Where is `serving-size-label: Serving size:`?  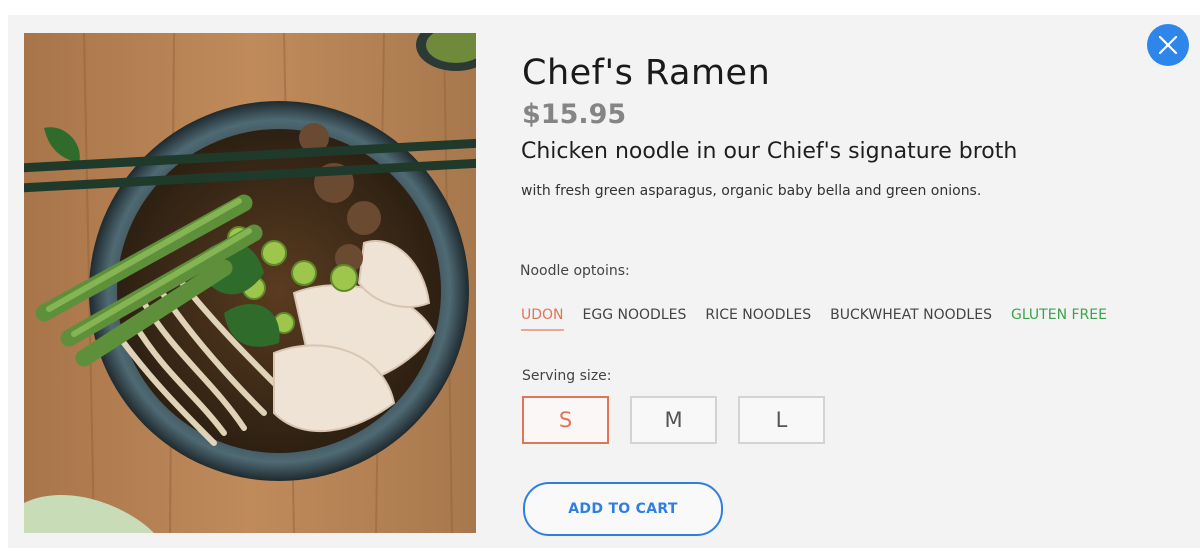
serving-size-label: Serving size: is located at coordinates (567, 376).